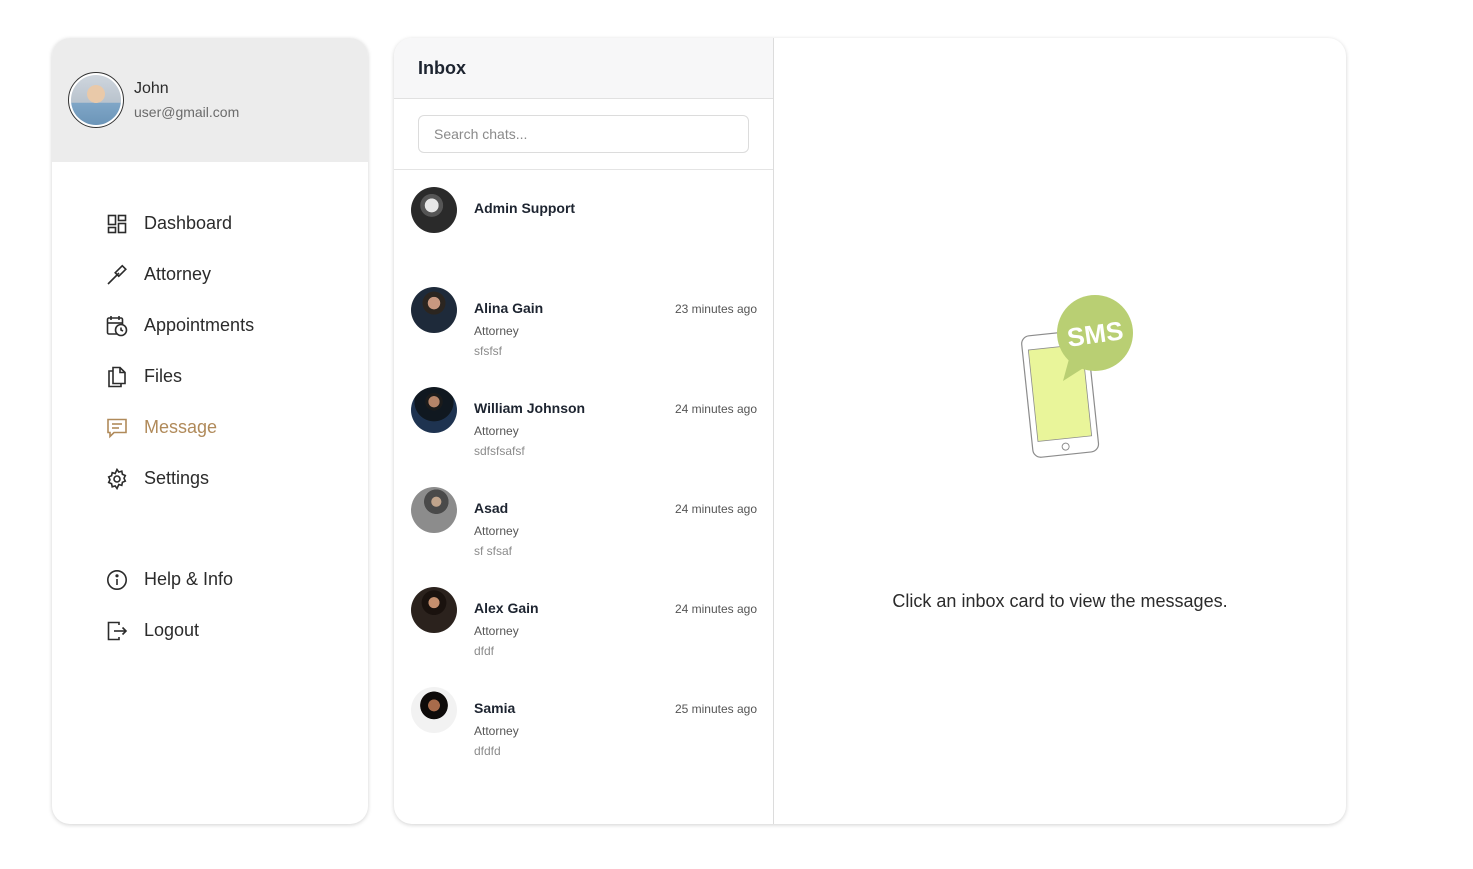 This screenshot has height=869, width=1473. I want to click on sidebar-item-label: Attorney, so click(178, 274).